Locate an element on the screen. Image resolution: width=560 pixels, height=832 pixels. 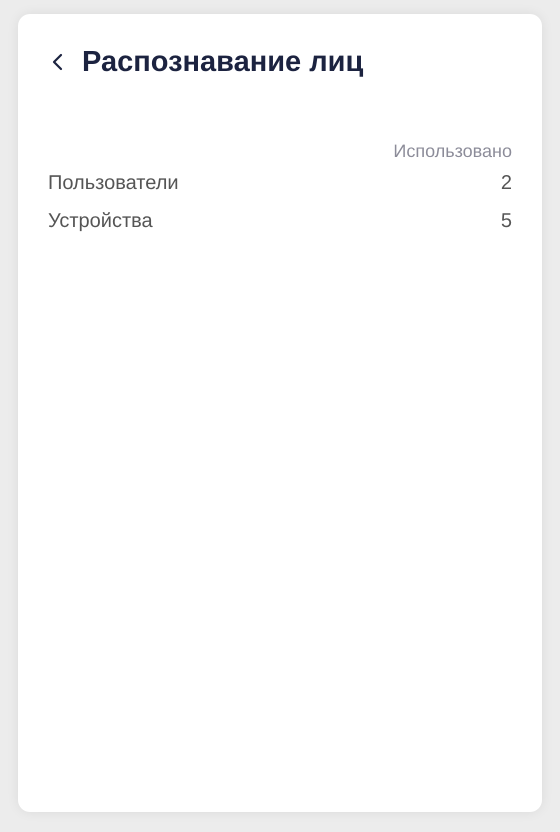
back-icon is located at coordinates (58, 62).